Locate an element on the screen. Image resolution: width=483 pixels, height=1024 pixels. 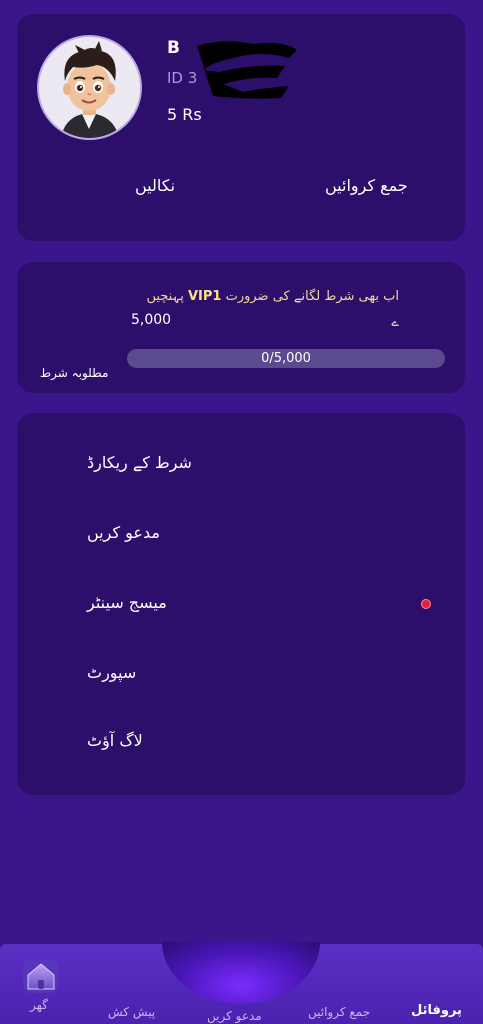
avatar-cartoon-boy-icon is located at coordinates (89, 87).